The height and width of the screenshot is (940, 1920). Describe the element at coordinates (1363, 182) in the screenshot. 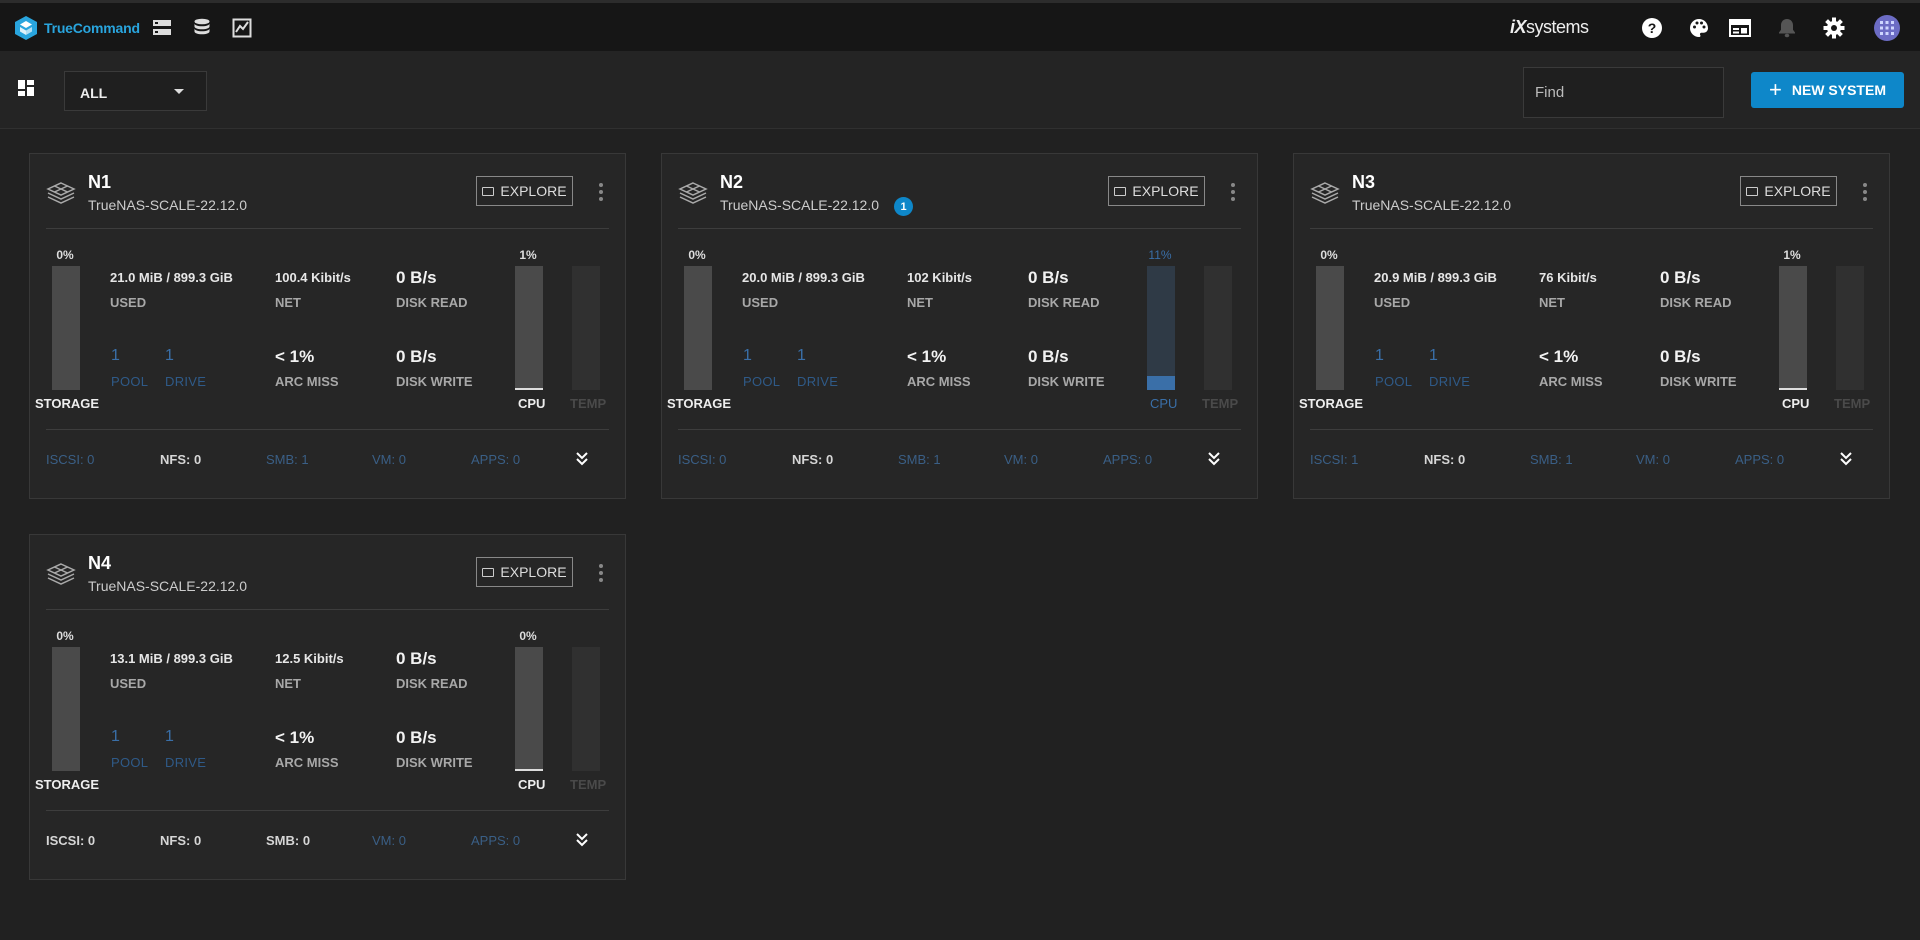

I see `system-name: N3` at that location.